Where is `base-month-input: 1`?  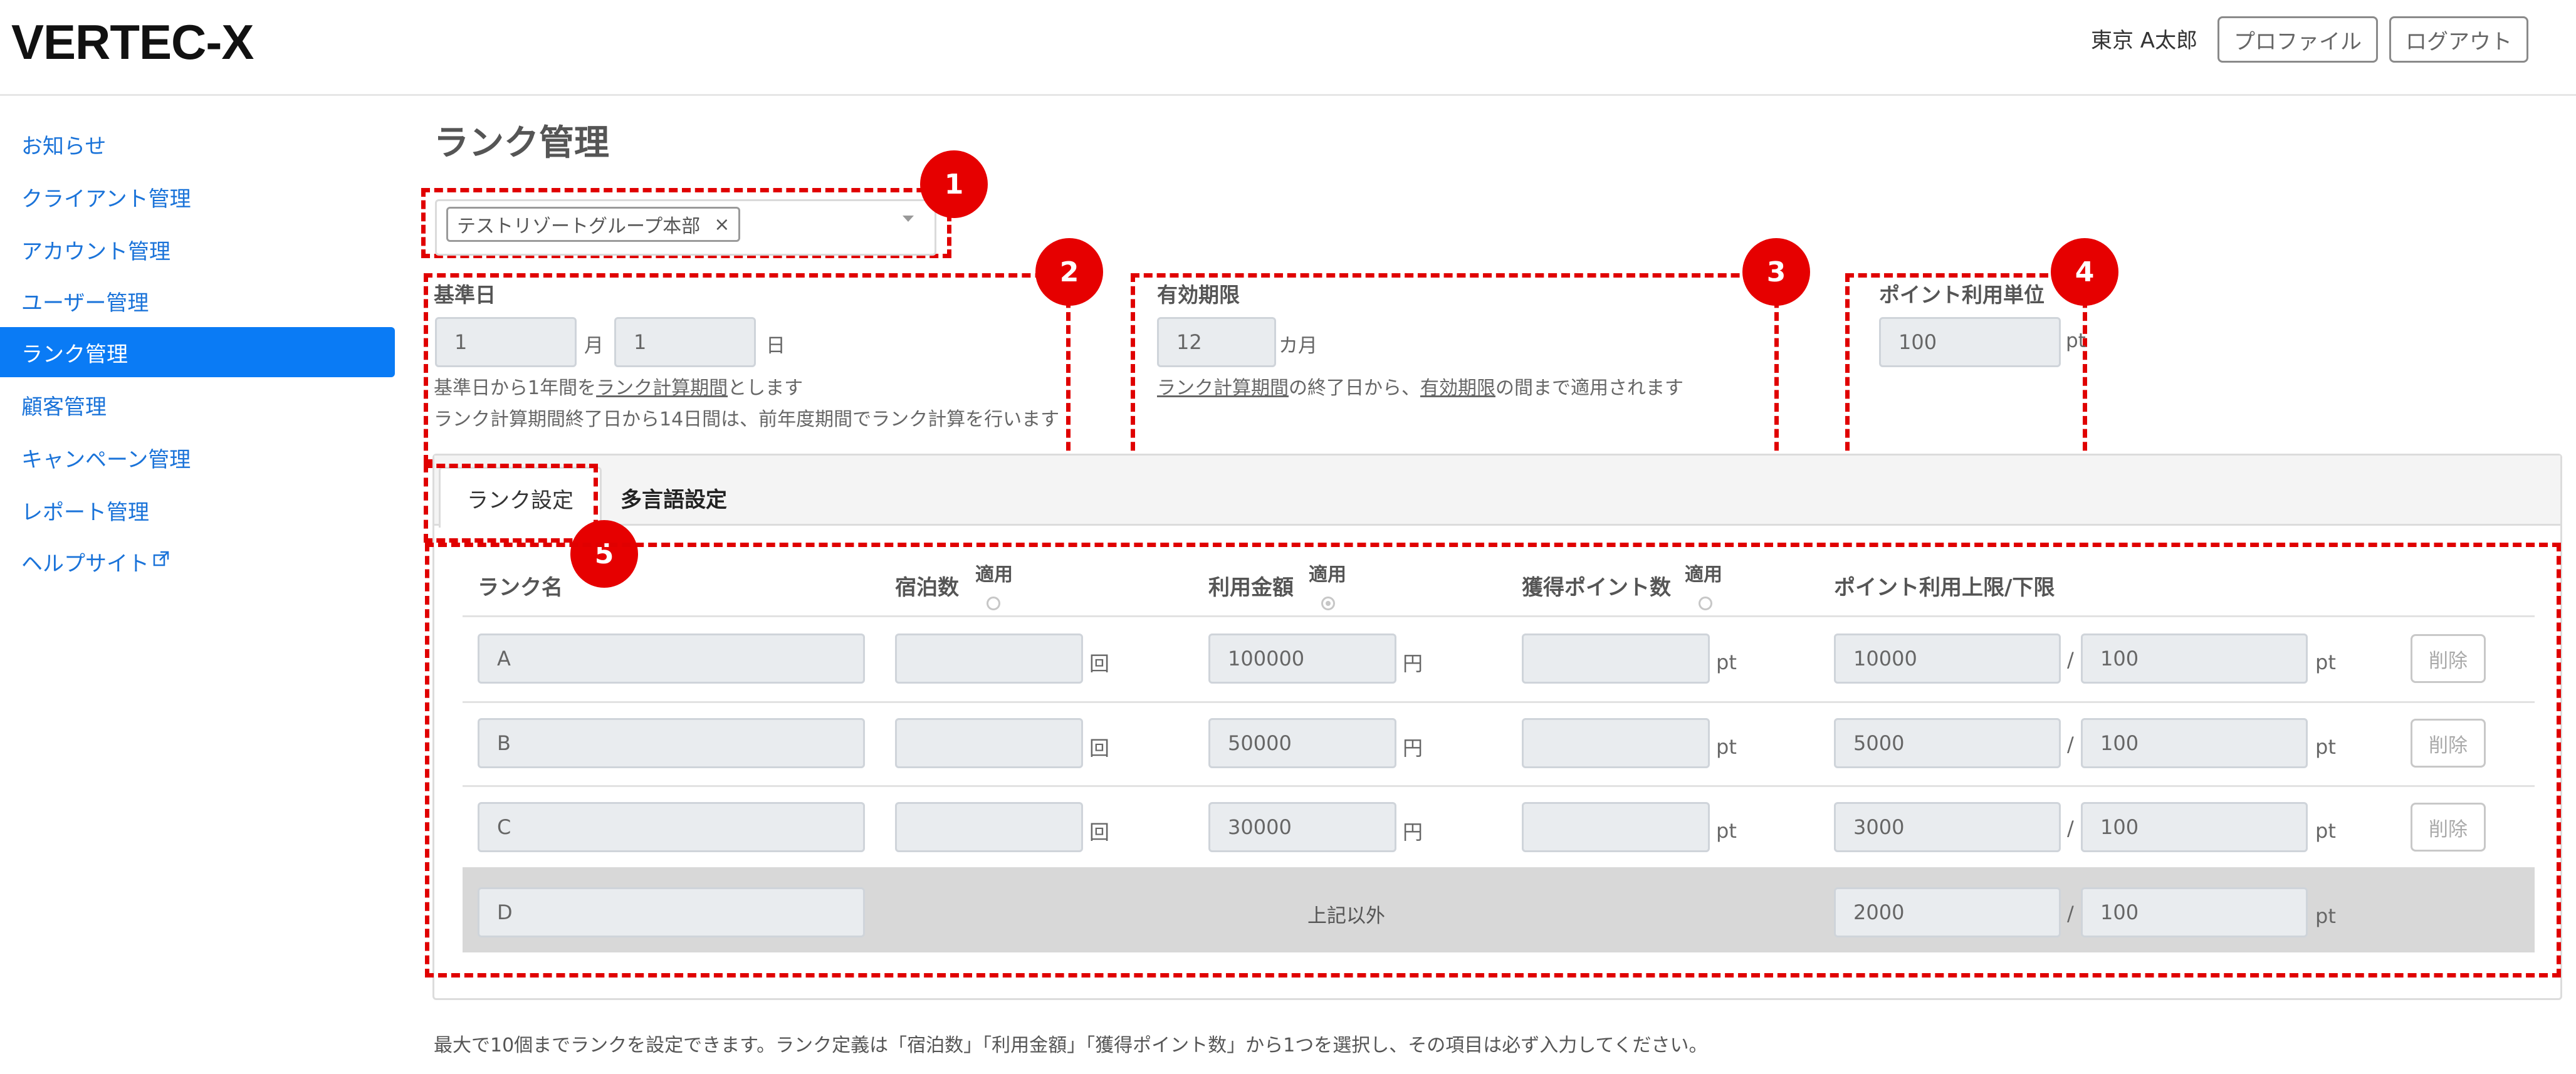
base-month-input: 1 is located at coordinates (506, 342).